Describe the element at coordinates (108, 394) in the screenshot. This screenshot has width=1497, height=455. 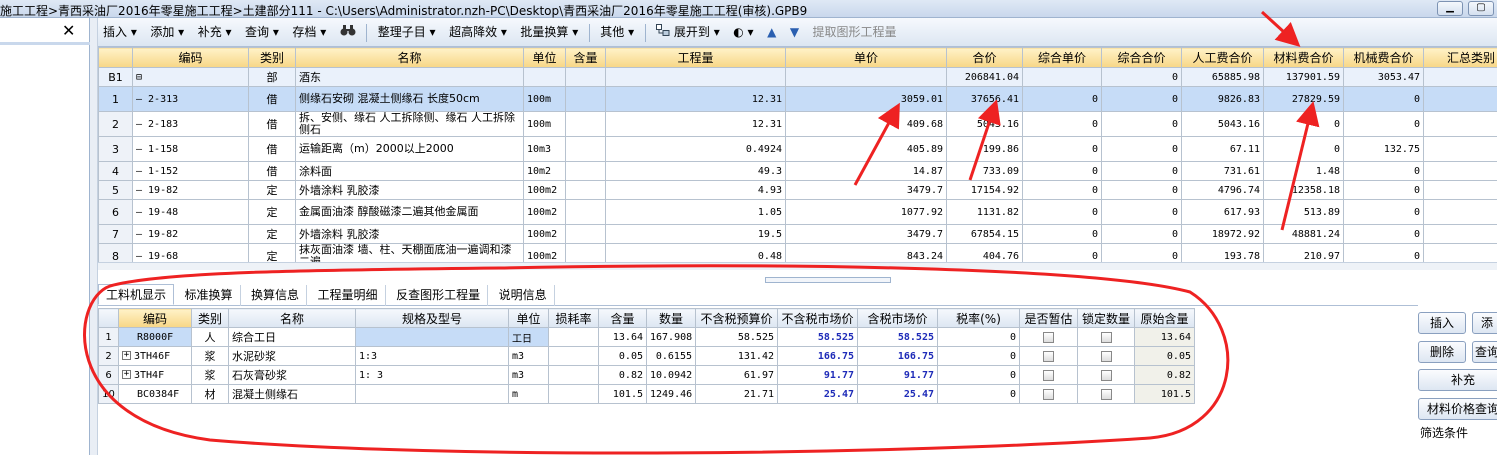
I see `cell-rn: 10` at that location.